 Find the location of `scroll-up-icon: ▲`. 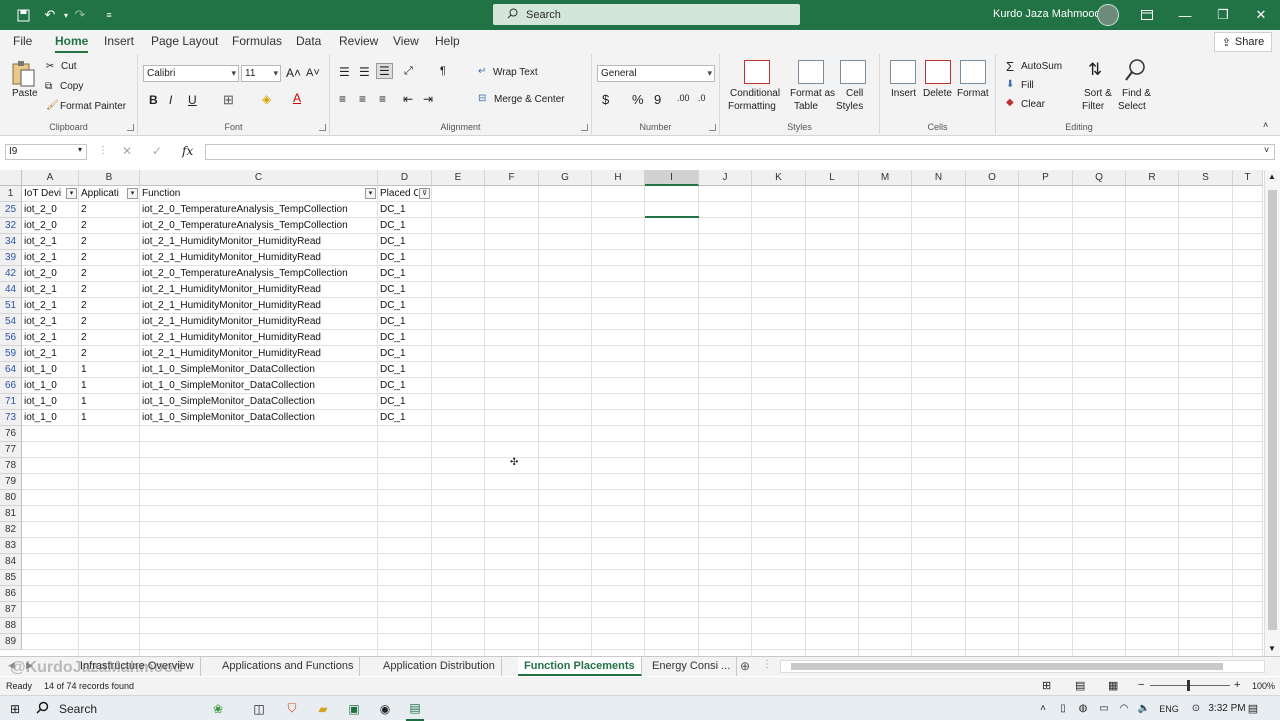

scroll-up-icon: ▲ is located at coordinates (1272, 176).